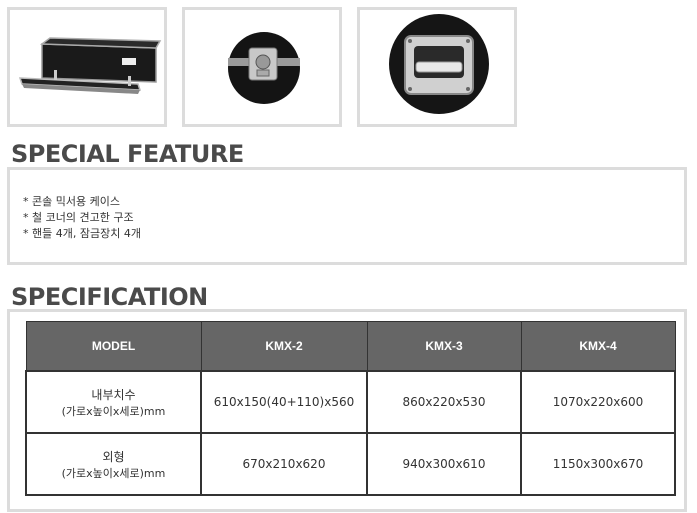 The height and width of the screenshot is (513, 697). I want to click on thumbnail-flight-case, so click(87, 67).